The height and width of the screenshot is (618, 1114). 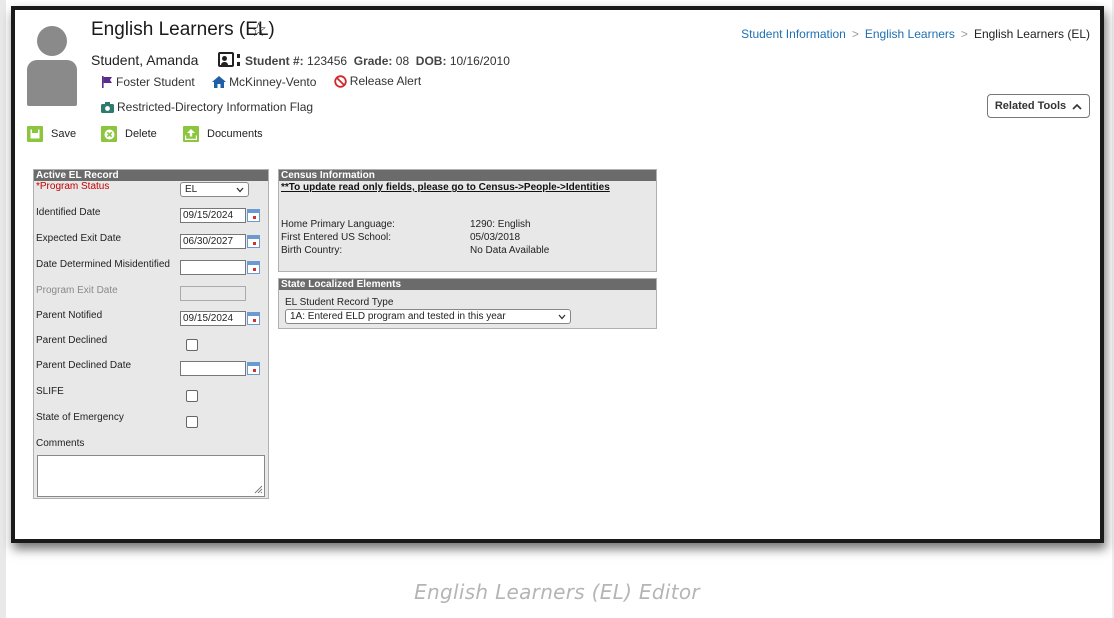 What do you see at coordinates (155, 81) in the screenshot?
I see `flag-foster-label: Foster Student` at bounding box center [155, 81].